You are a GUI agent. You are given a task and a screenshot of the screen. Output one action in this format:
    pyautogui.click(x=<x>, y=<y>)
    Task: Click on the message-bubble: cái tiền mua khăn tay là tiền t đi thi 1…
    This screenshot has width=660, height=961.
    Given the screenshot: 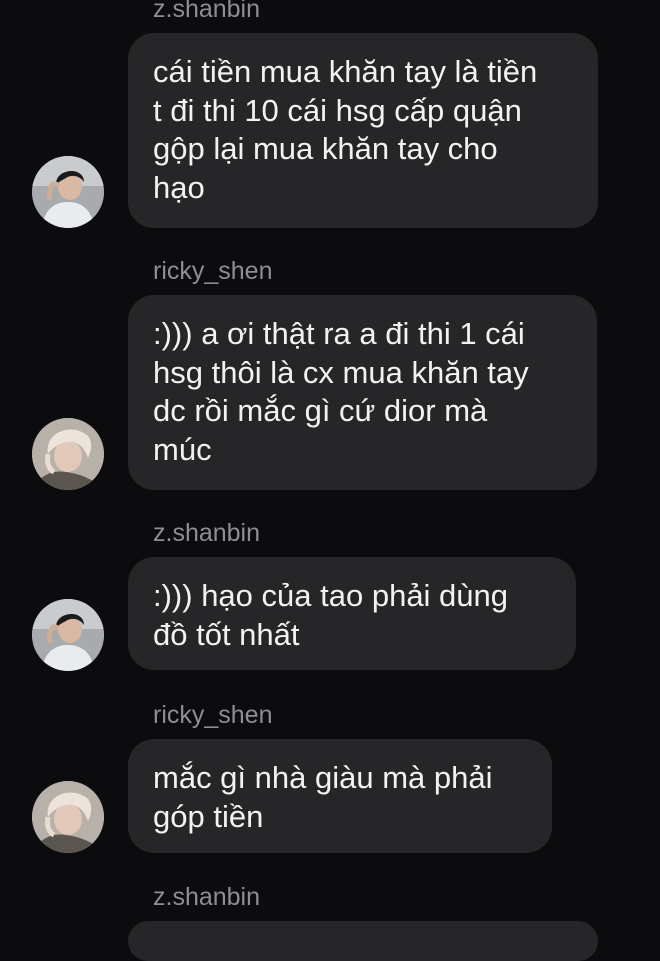 What is the action you would take?
    pyautogui.click(x=363, y=130)
    